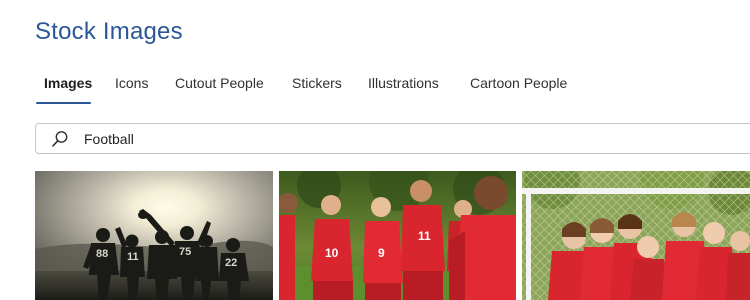 This screenshot has width=750, height=300. Describe the element at coordinates (219, 83) in the screenshot. I see `tab-cutout-people: Cutout People` at that location.